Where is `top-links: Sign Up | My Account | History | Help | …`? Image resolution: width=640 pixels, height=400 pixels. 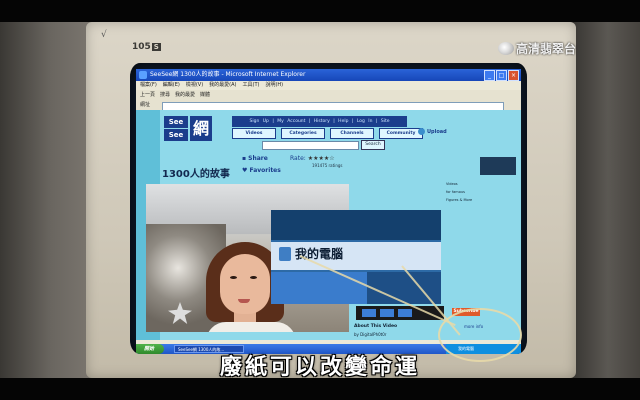
top-links: Sign Up | My Account | History | Help | … is located at coordinates (319, 121).